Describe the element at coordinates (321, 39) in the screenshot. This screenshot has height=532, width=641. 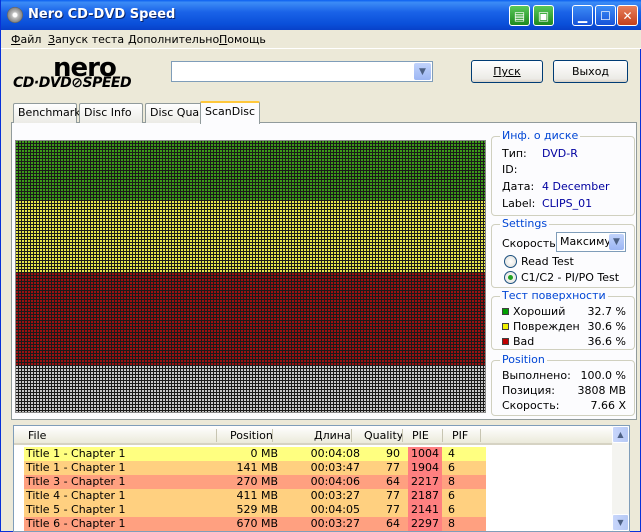
I see `menu-bar: Файл Запуск теста Дополнительно Помощь` at that location.